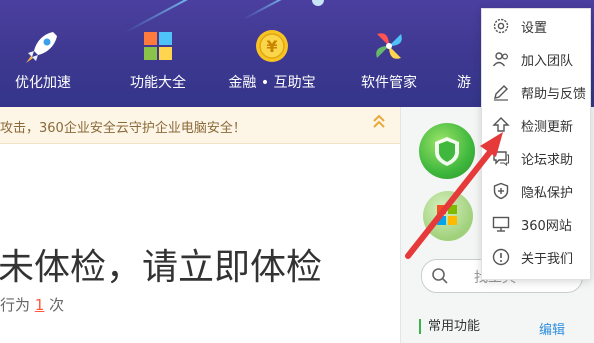 The height and width of the screenshot is (343, 594). Describe the element at coordinates (15, 305) in the screenshot. I see `sub-prefix: 行为` at that location.